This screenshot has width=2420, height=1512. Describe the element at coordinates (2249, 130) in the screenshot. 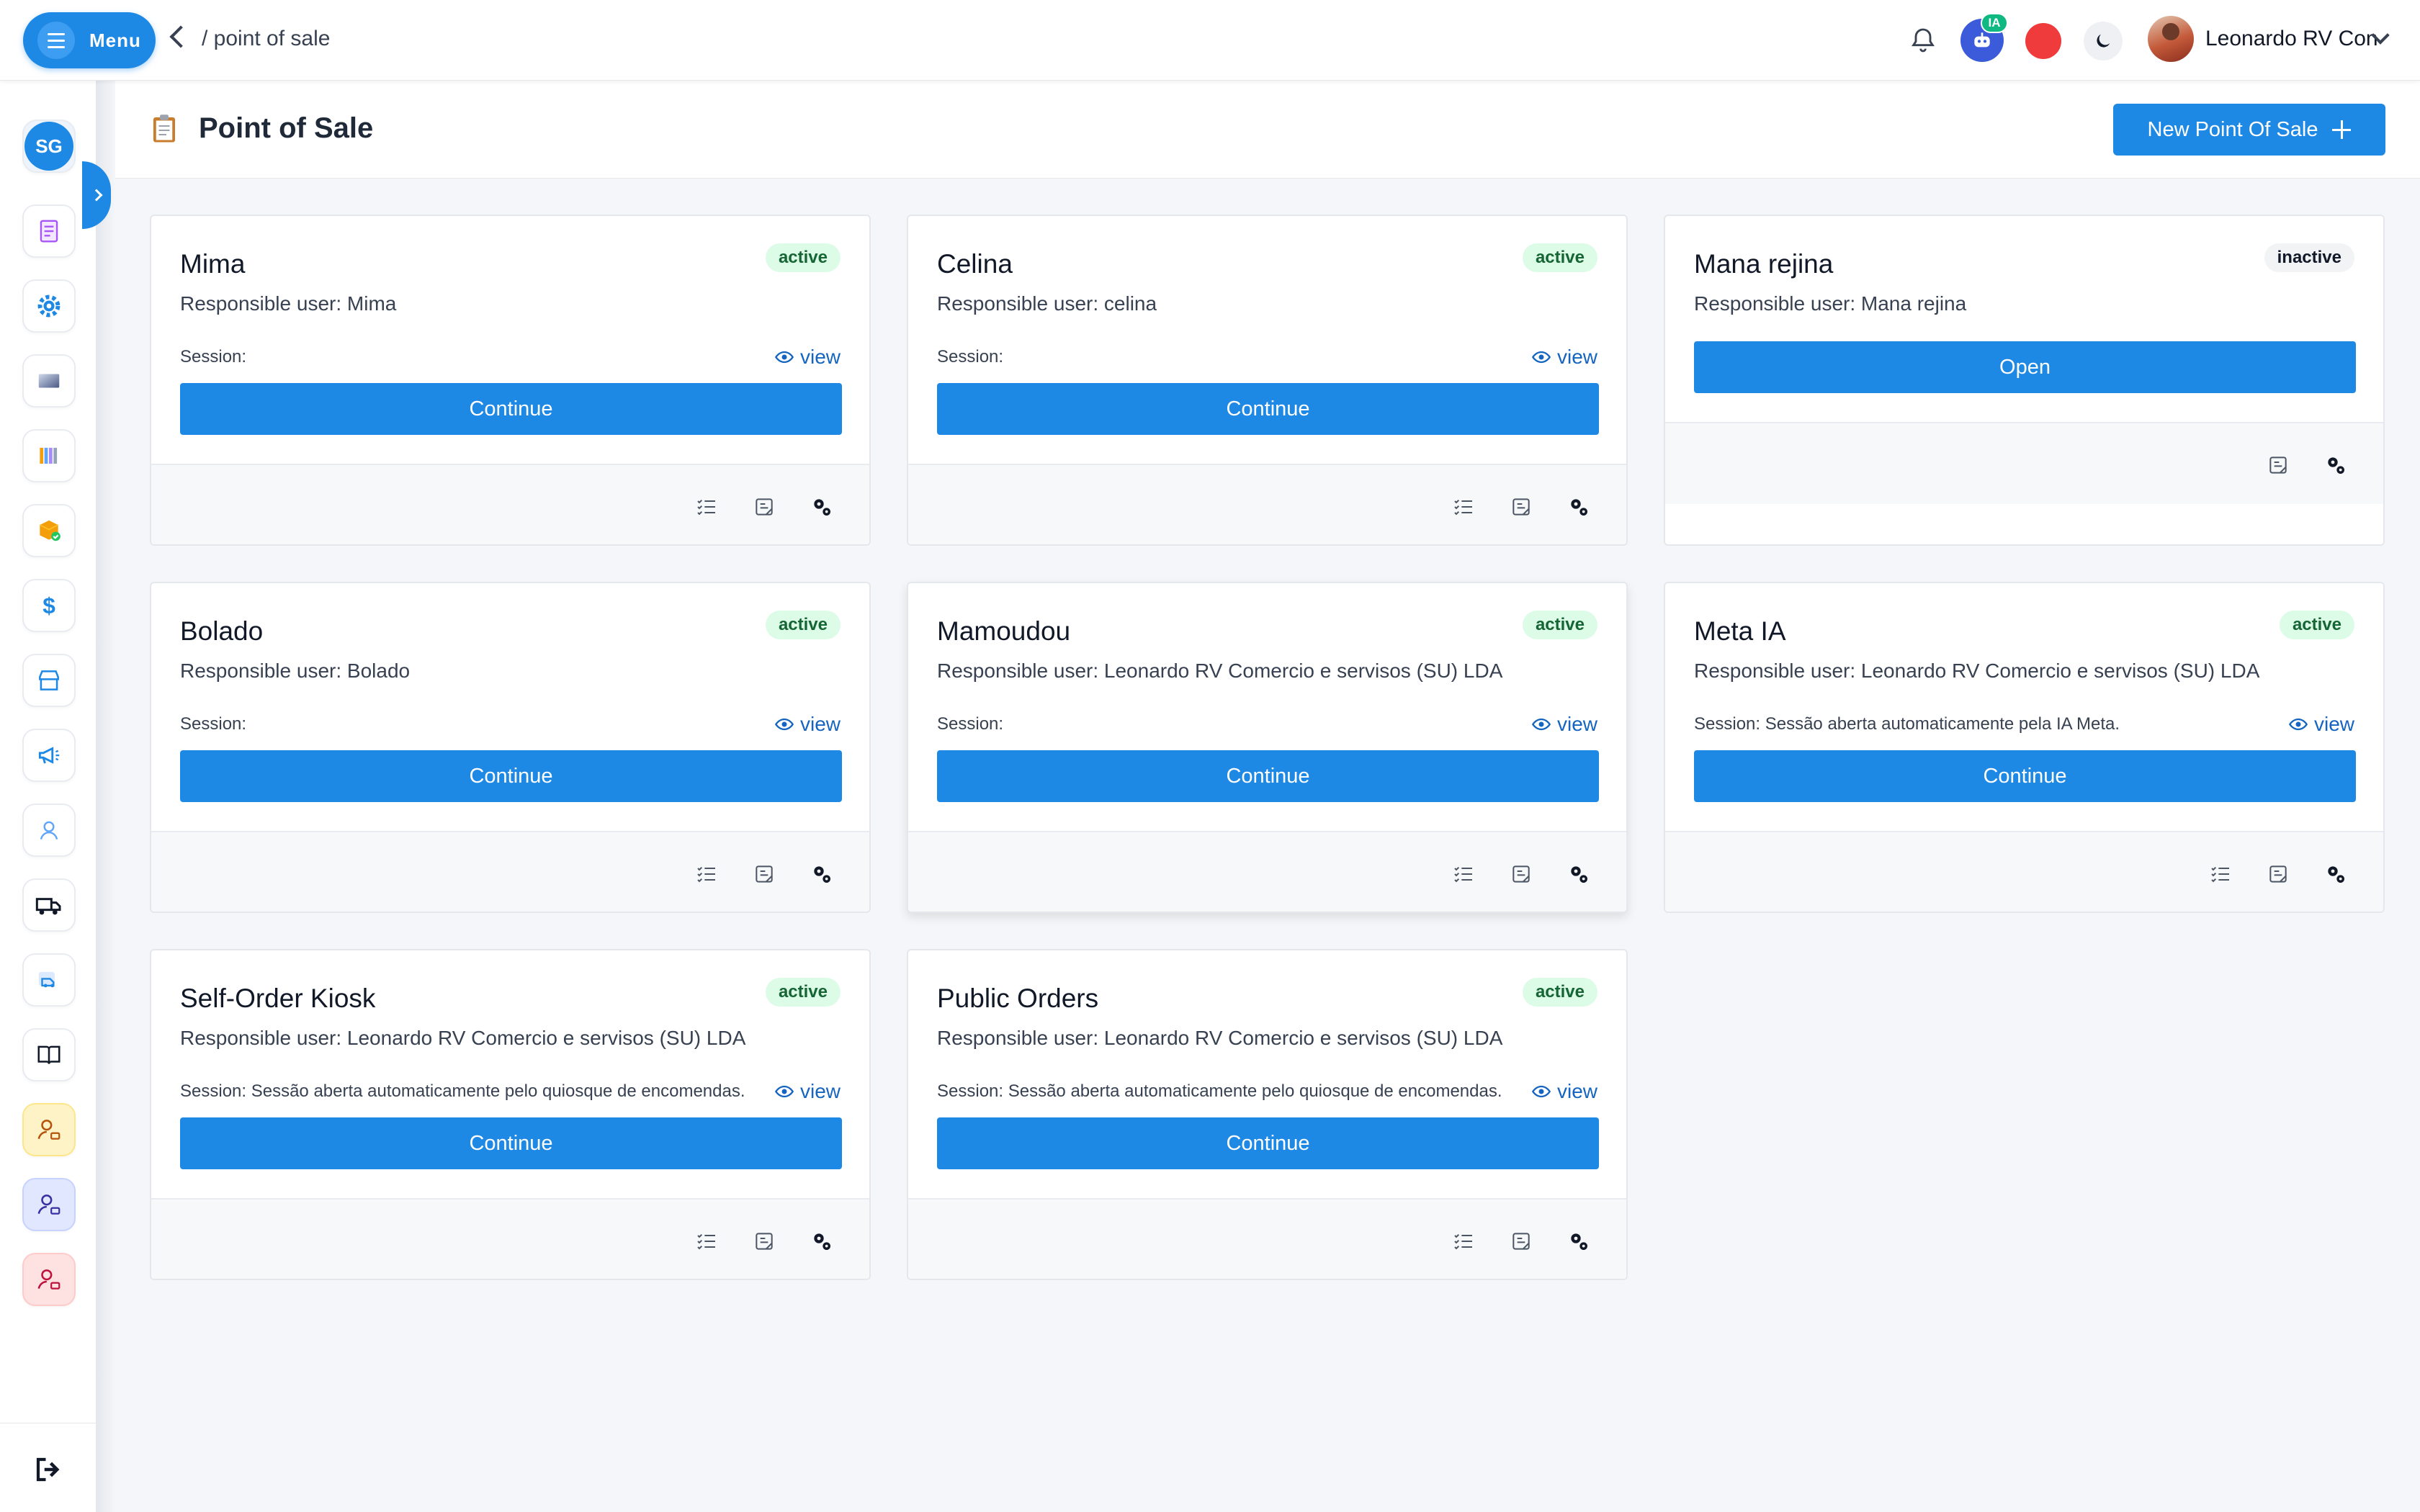

I see `new-point-of-sale-button: New Point Of Sale` at that location.